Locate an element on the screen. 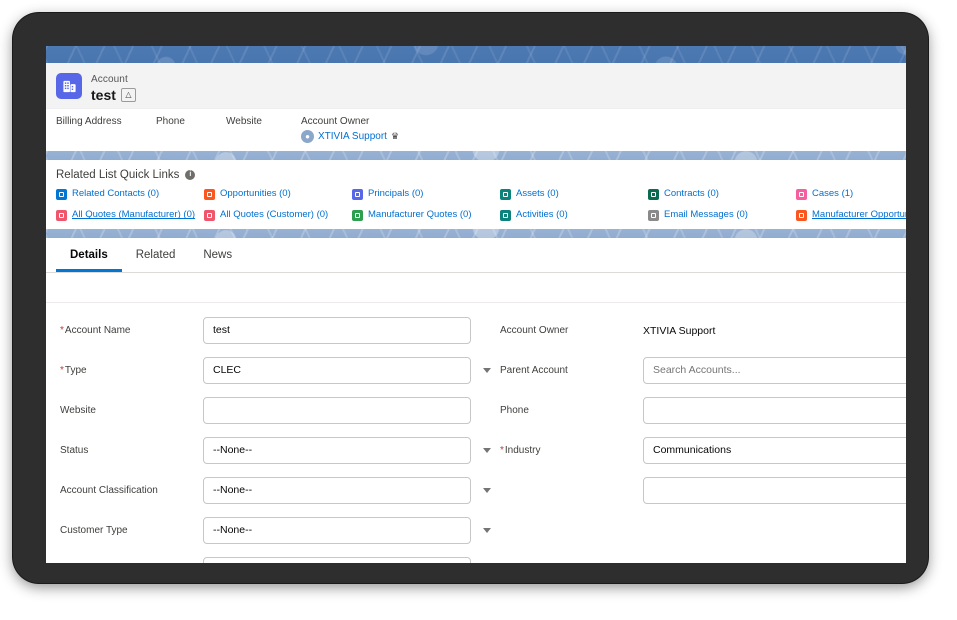  theme-band-mid is located at coordinates (476, 234).